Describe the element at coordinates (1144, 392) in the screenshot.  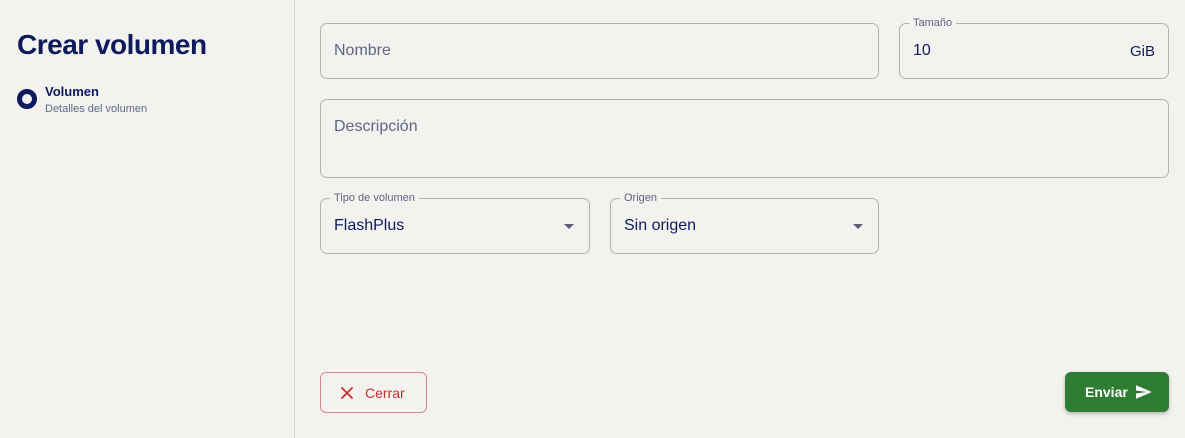
I see `send-icon` at that location.